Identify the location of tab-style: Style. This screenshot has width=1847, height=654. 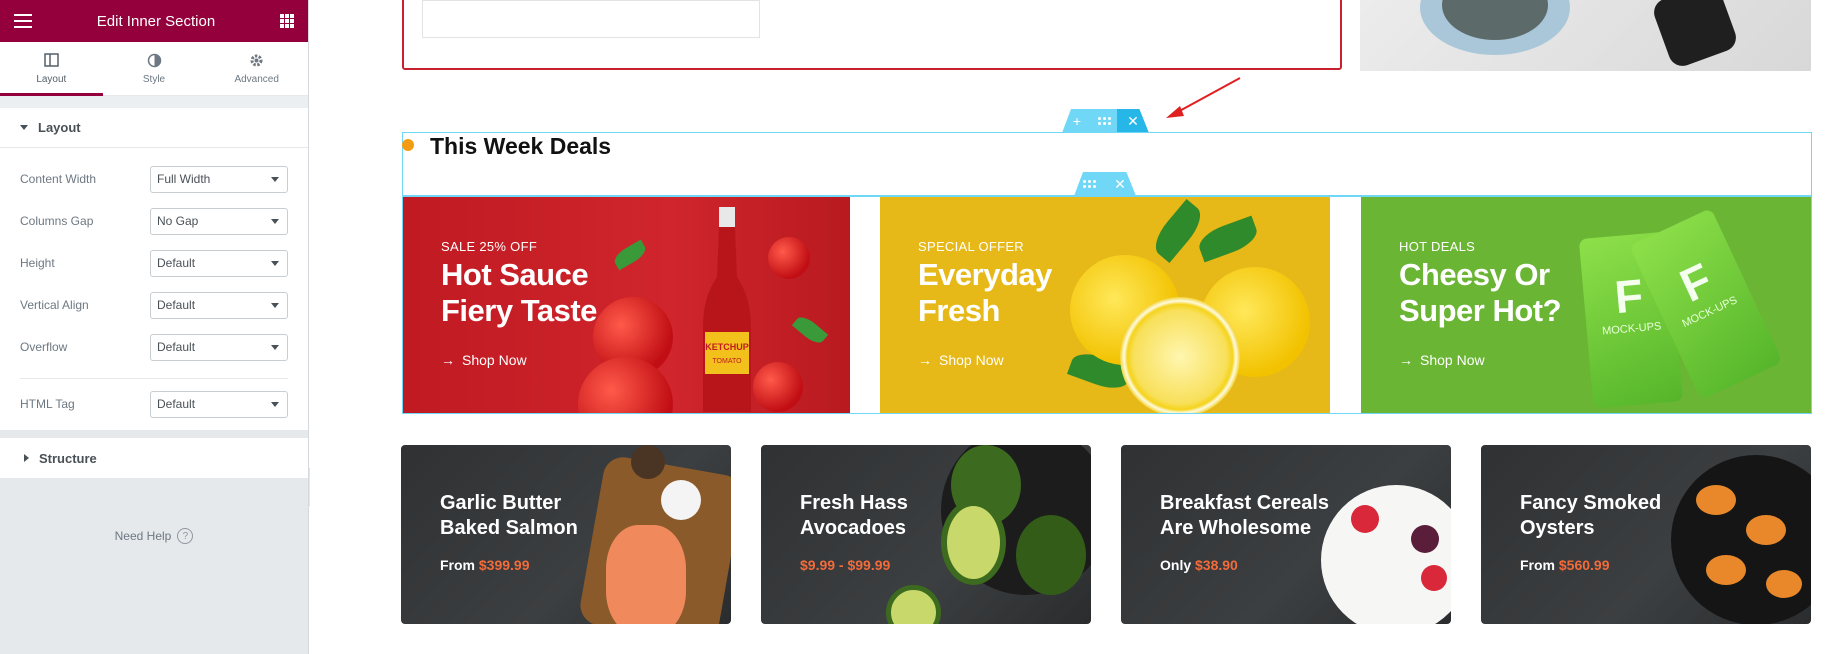
(154, 68).